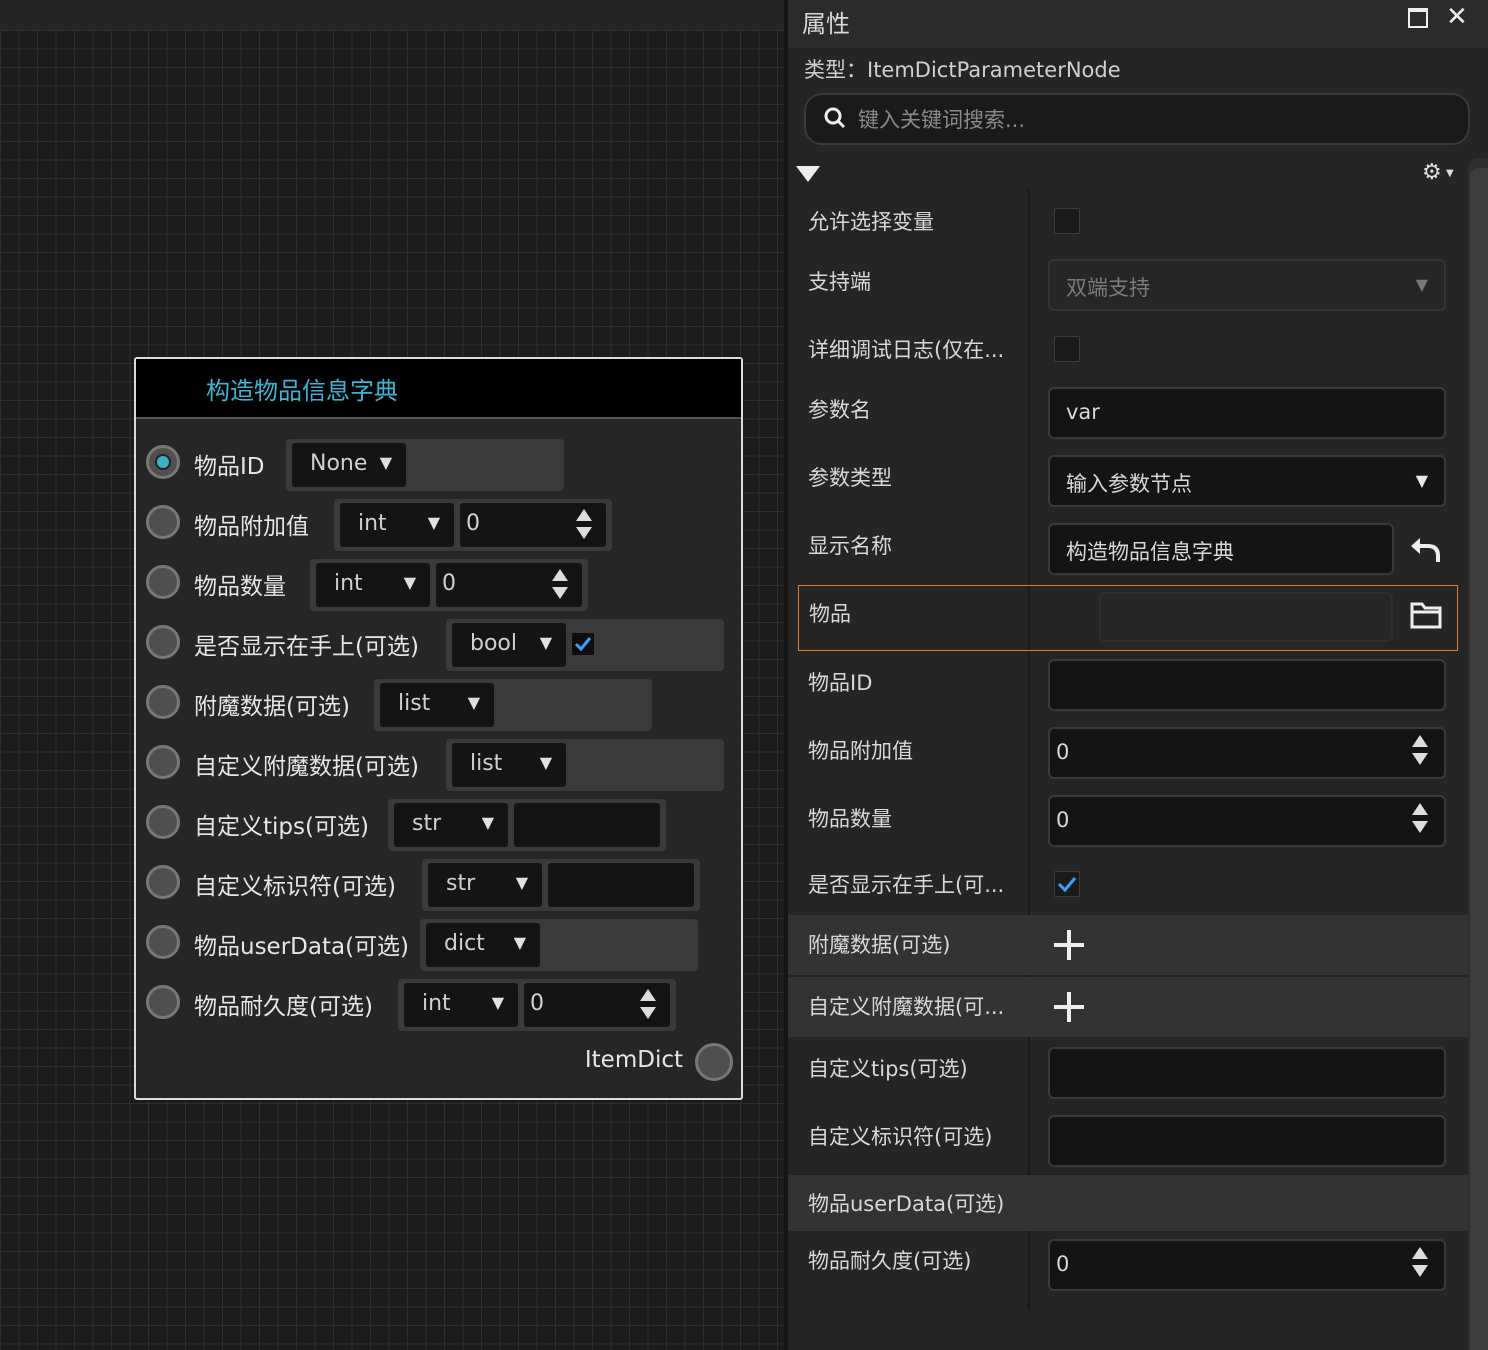 This screenshot has width=1488, height=1350. Describe the element at coordinates (1129, 484) in the screenshot. I see `select-value: 输入参数节点` at that location.